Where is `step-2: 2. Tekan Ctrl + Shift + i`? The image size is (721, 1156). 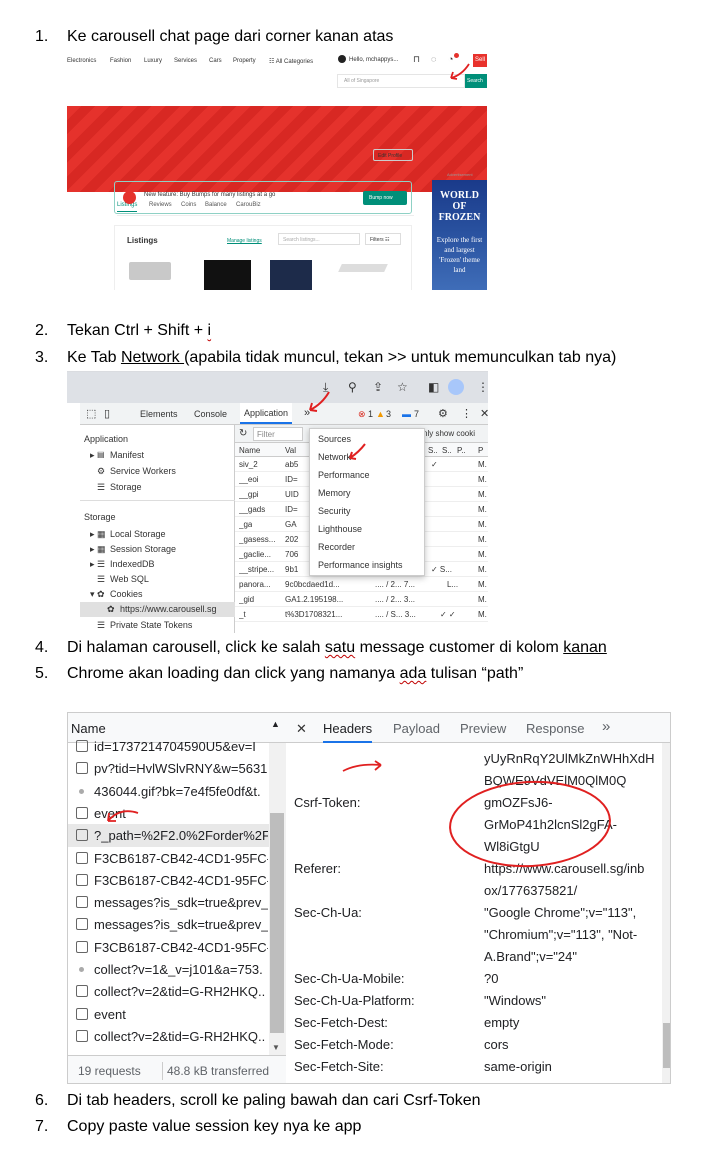 step-2: 2. Tekan Ctrl + Shift + i is located at coordinates (123, 331).